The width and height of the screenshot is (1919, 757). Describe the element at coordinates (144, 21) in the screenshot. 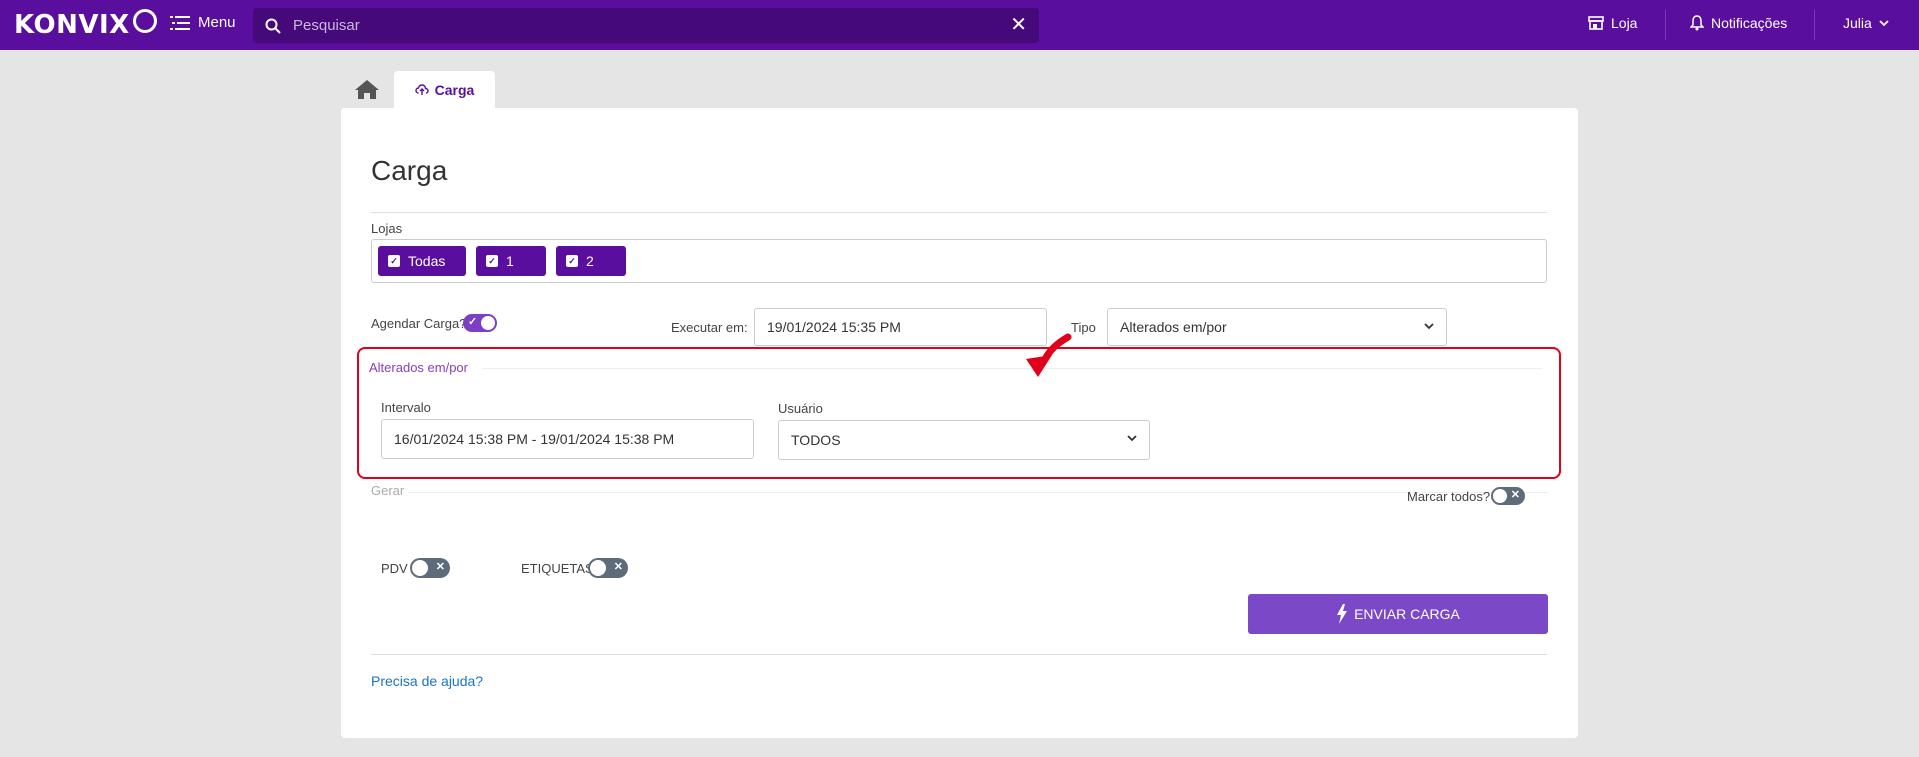

I see `logo-mark-icon` at that location.